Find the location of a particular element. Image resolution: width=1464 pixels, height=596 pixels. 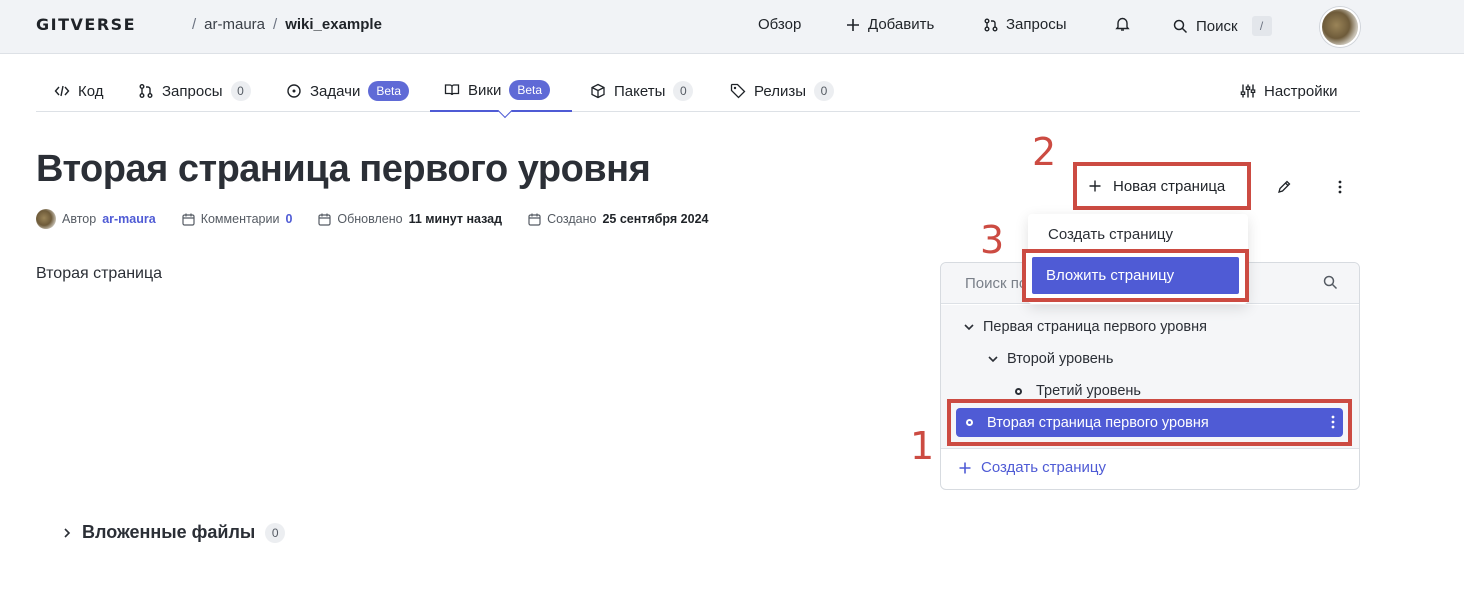

author-label: Автор is located at coordinates (79, 219).